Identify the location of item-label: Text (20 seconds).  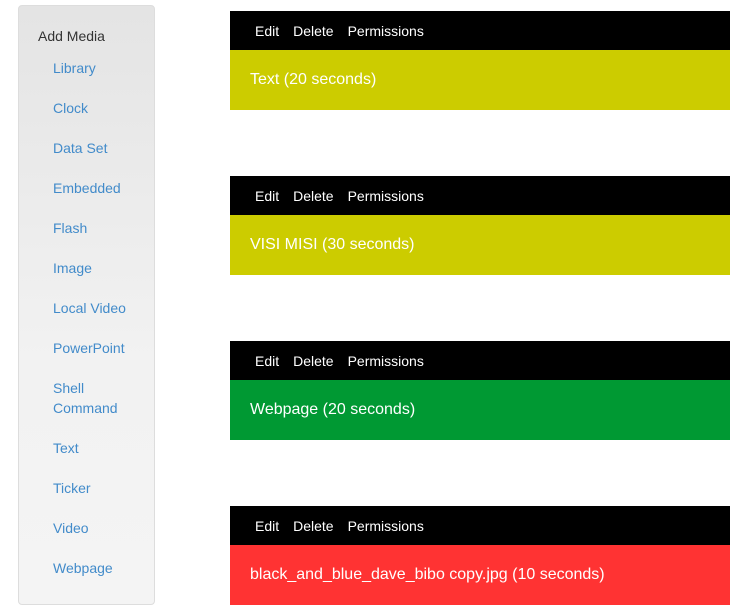
(313, 79).